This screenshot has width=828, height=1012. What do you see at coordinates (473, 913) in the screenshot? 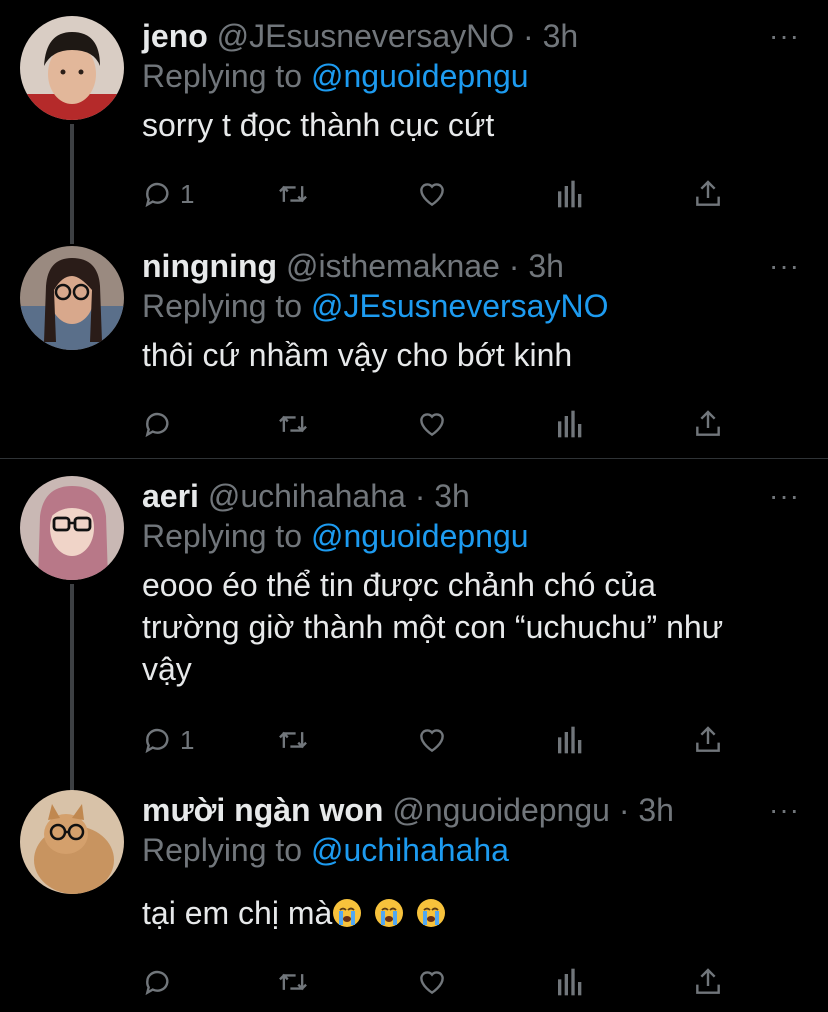
I see `tweet-text-row: tại em chị mà` at bounding box center [473, 913].